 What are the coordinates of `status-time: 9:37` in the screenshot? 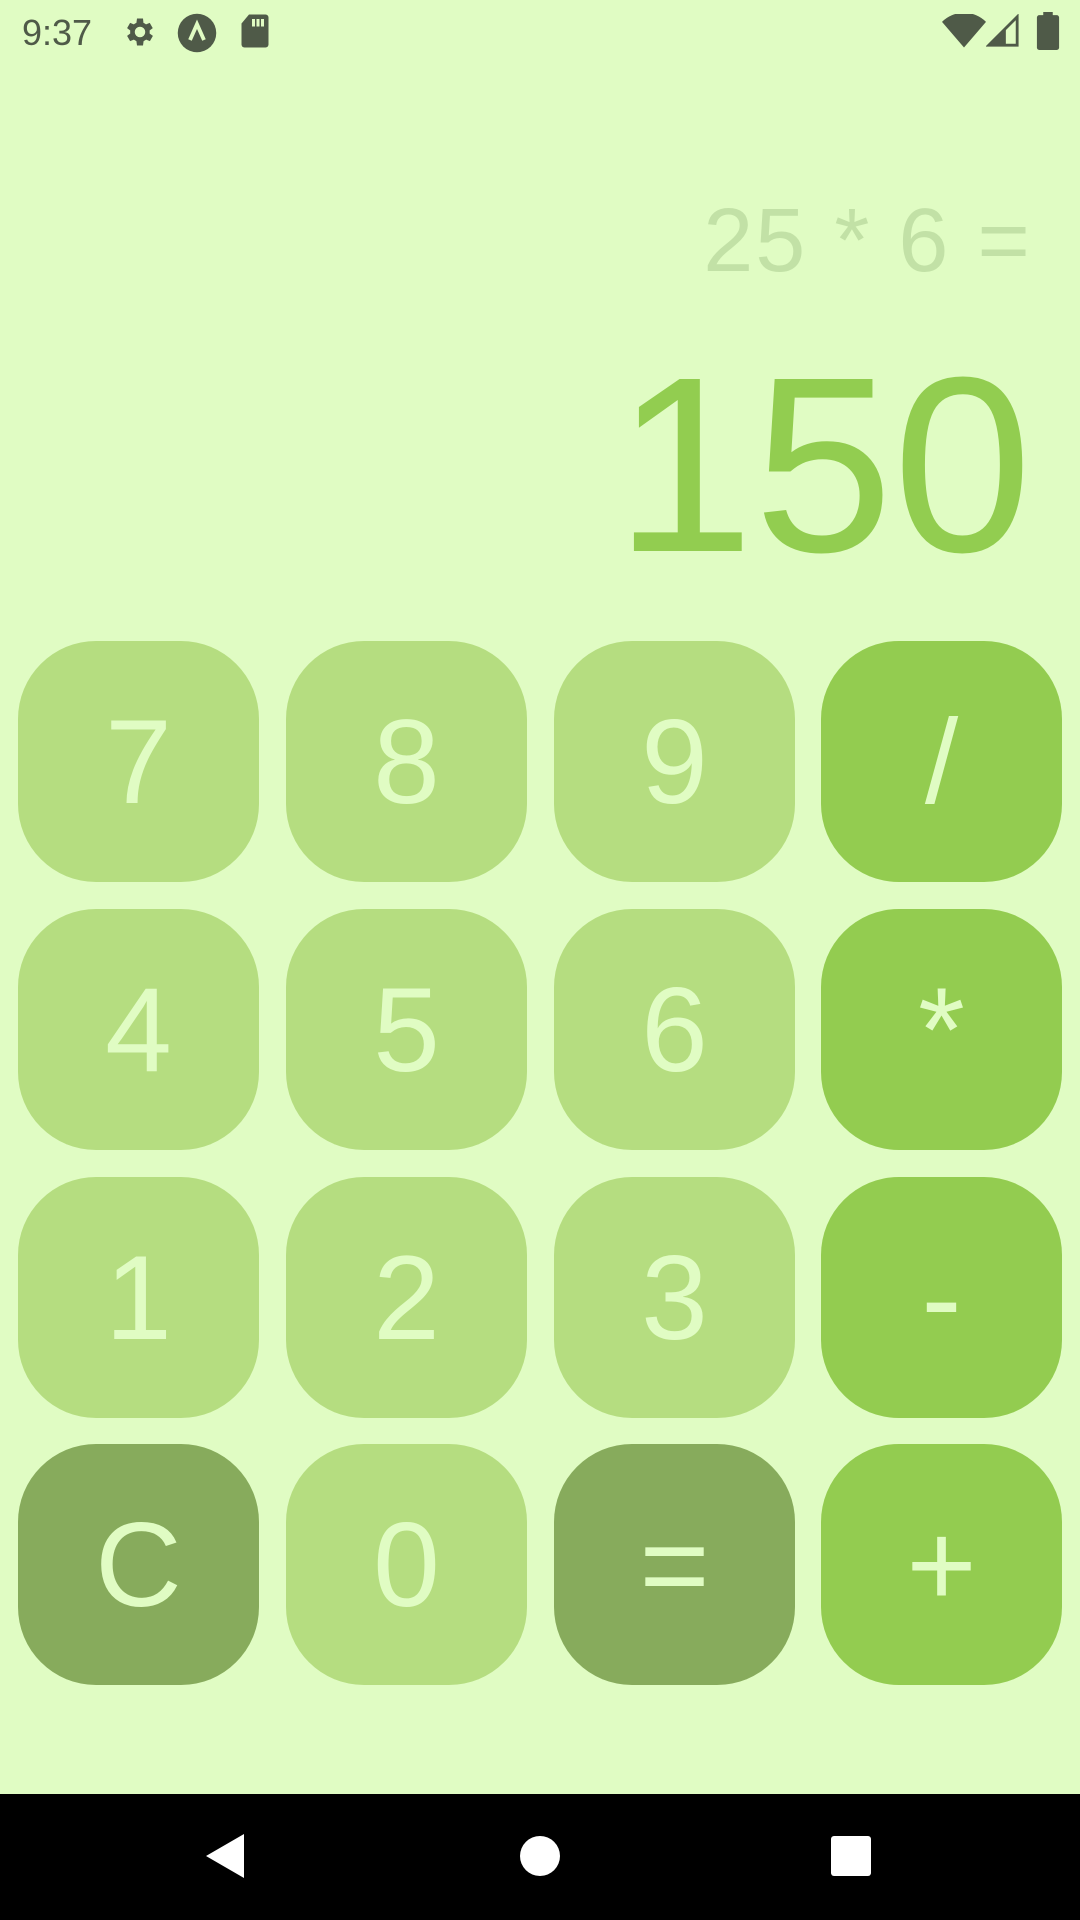 It's located at (57, 32).